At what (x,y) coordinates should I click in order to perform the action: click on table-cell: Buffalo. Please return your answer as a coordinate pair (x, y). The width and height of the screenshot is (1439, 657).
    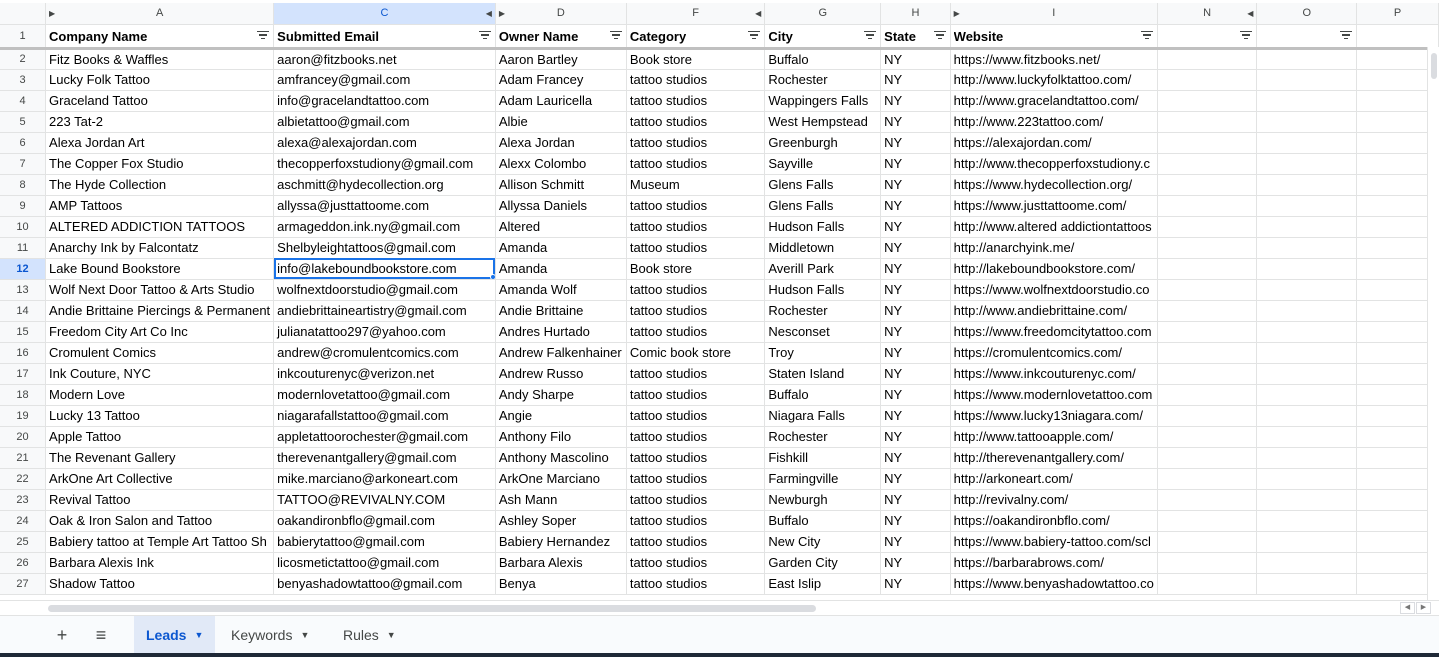
    Looking at the image, I should click on (823, 521).